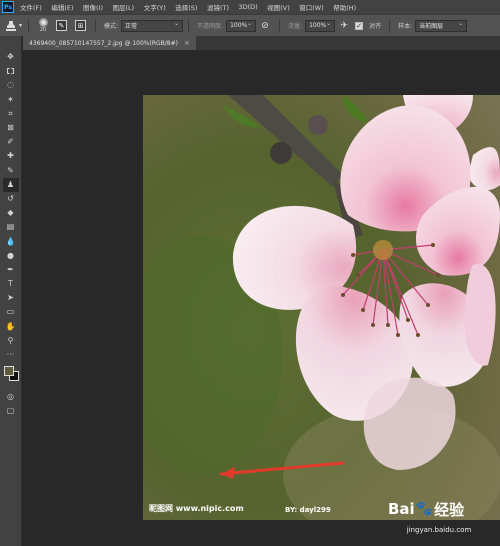 The height and width of the screenshot is (546, 500). Describe the element at coordinates (187, 43) in the screenshot. I see `close-icon: ×` at that location.